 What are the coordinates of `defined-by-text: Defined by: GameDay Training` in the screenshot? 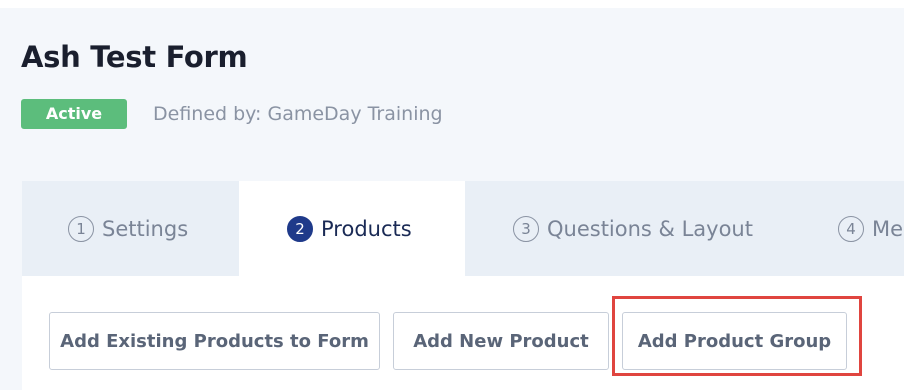 It's located at (298, 114).